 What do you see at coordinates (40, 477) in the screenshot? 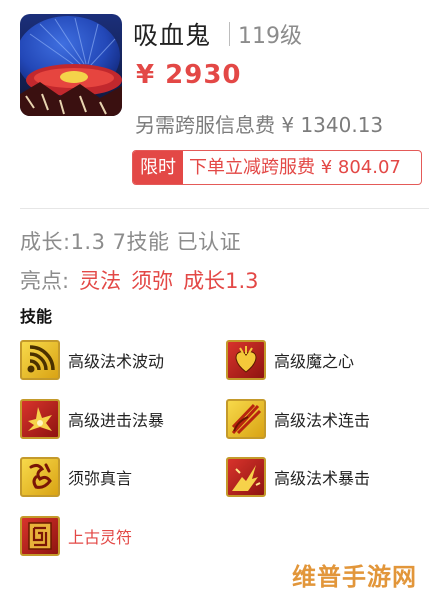
I see `rune-icon` at bounding box center [40, 477].